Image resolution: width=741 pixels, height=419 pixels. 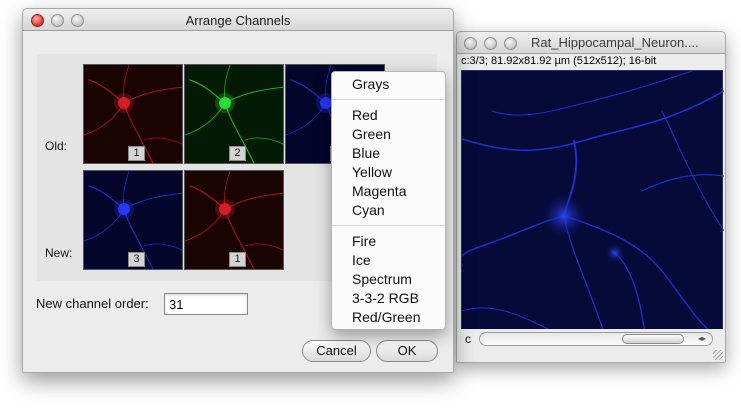 I want to click on channel-order-input, so click(x=206, y=304).